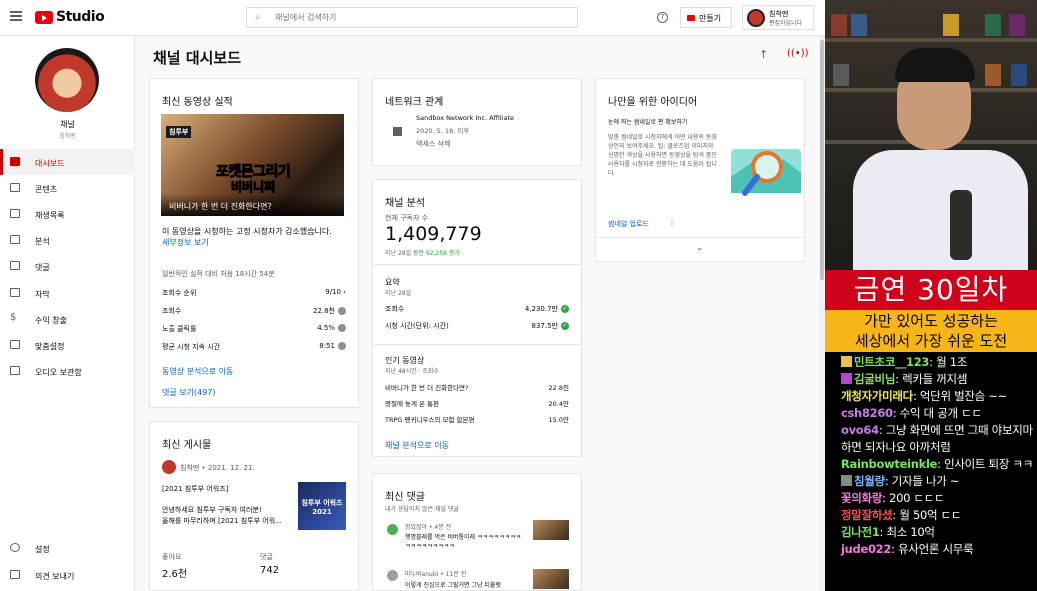  Describe the element at coordinates (628, 224) in the screenshot. I see `upload-thumbnail-link: 썸네일 업로드` at that location.